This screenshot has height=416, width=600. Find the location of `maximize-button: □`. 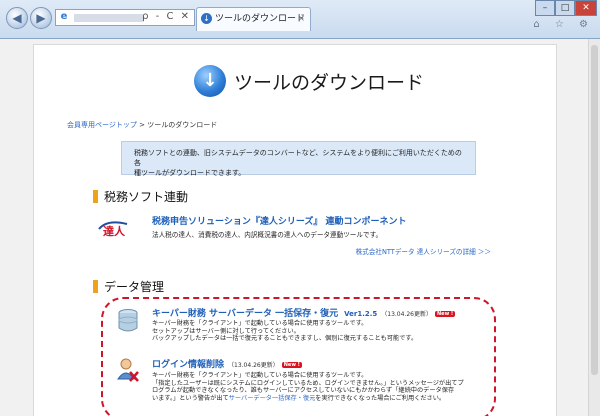

maximize-button: □ is located at coordinates (565, 8).